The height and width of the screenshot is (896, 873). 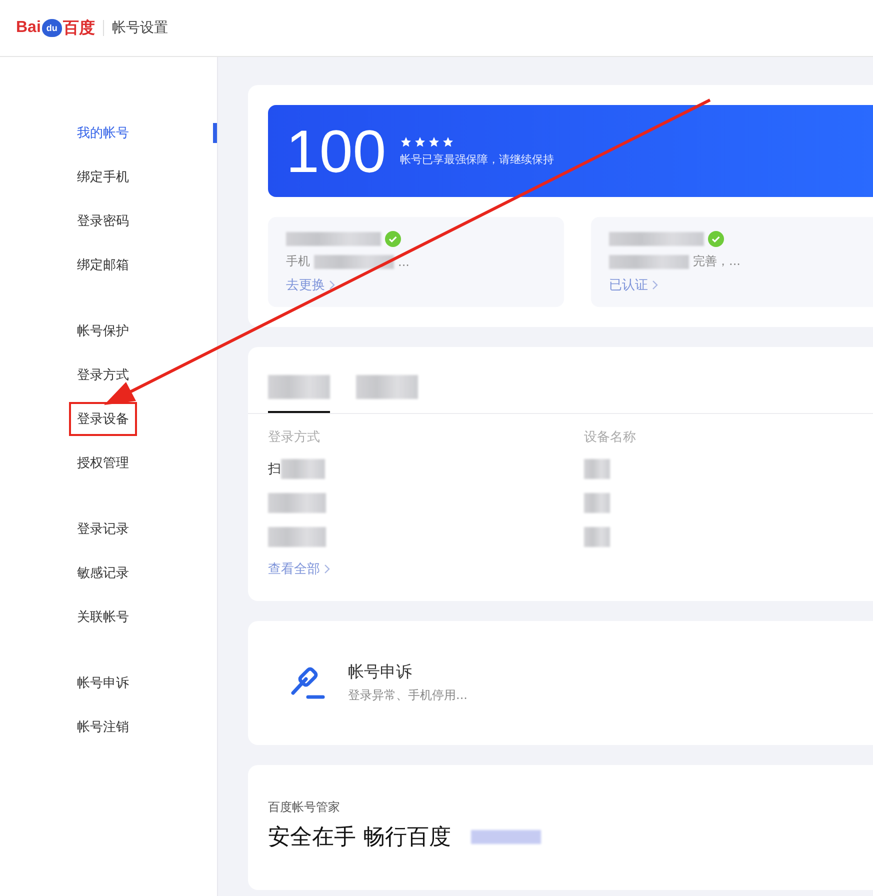 What do you see at coordinates (103, 221) in the screenshot?
I see `sidebar-item: 登录密码` at bounding box center [103, 221].